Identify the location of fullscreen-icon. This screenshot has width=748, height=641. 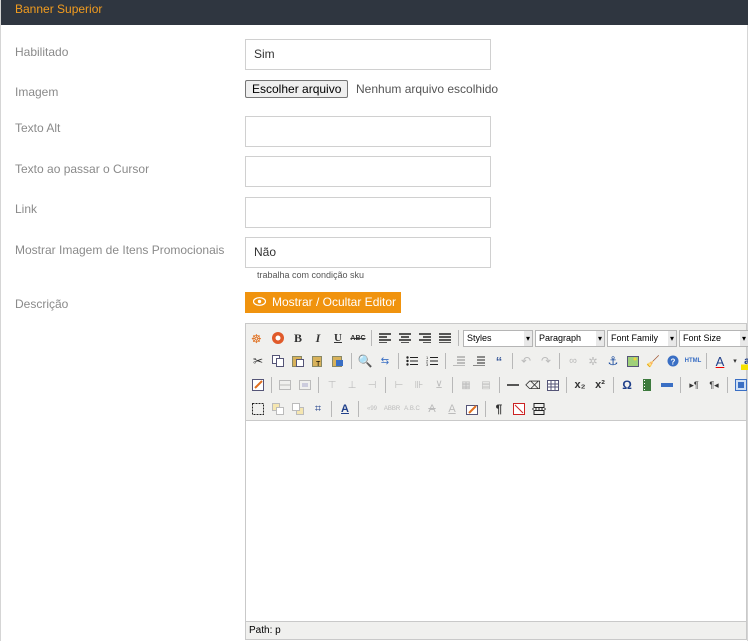
(740, 385).